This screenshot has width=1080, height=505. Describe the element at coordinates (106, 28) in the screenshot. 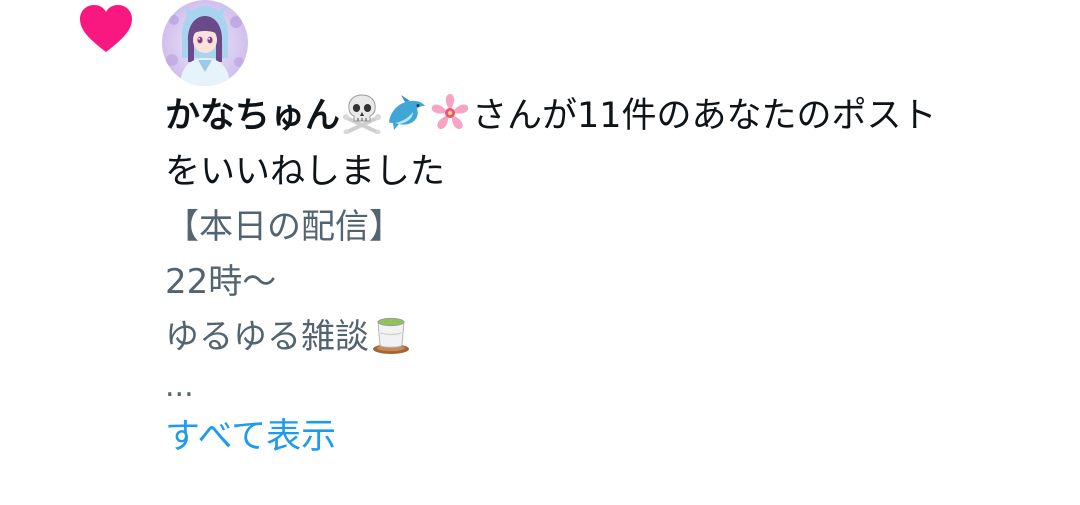

I see `heart-icon` at that location.